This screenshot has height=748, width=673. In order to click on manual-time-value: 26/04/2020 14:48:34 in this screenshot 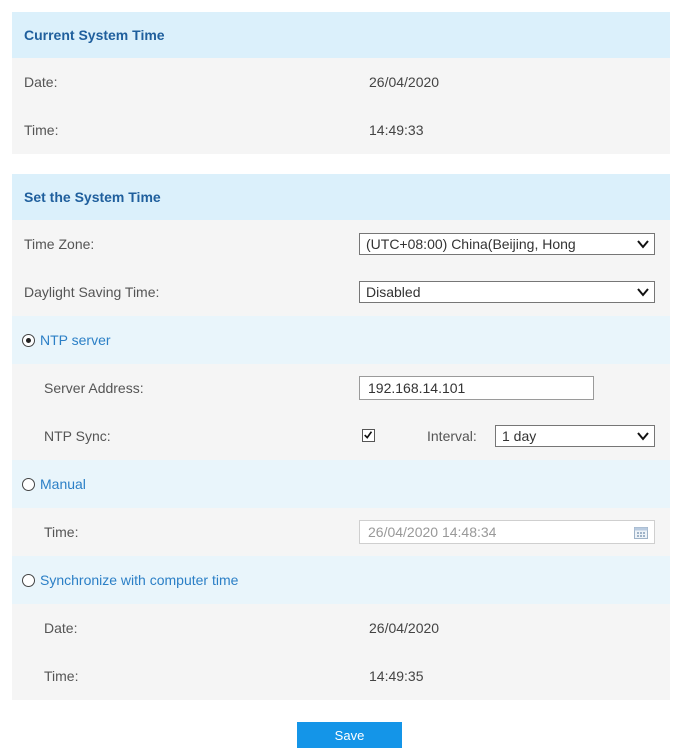, I will do `click(432, 532)`.